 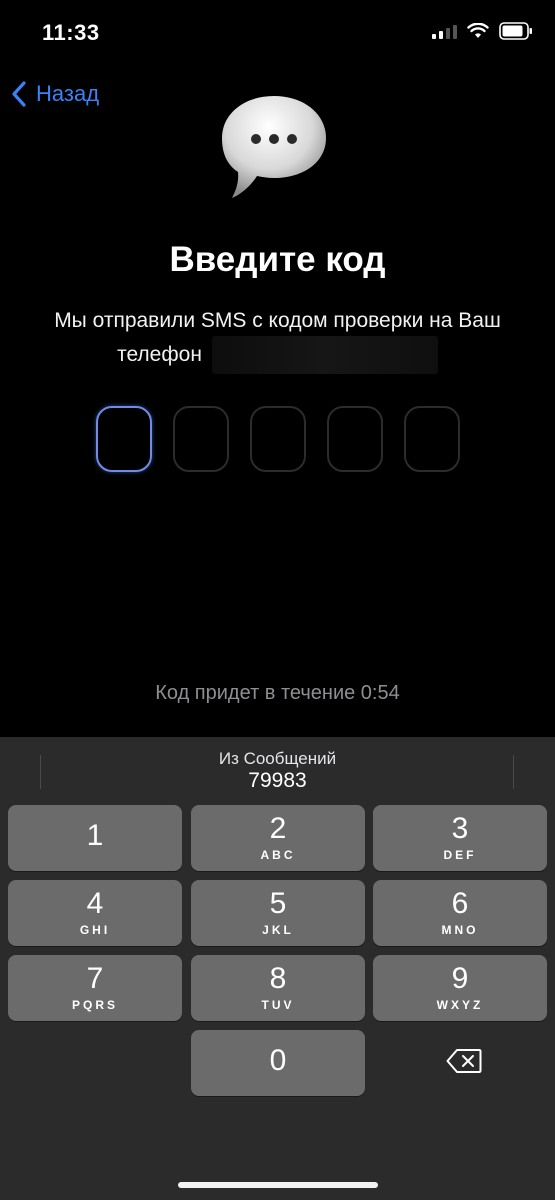 What do you see at coordinates (95, 988) in the screenshot?
I see `key-7: 7 PQRS` at bounding box center [95, 988].